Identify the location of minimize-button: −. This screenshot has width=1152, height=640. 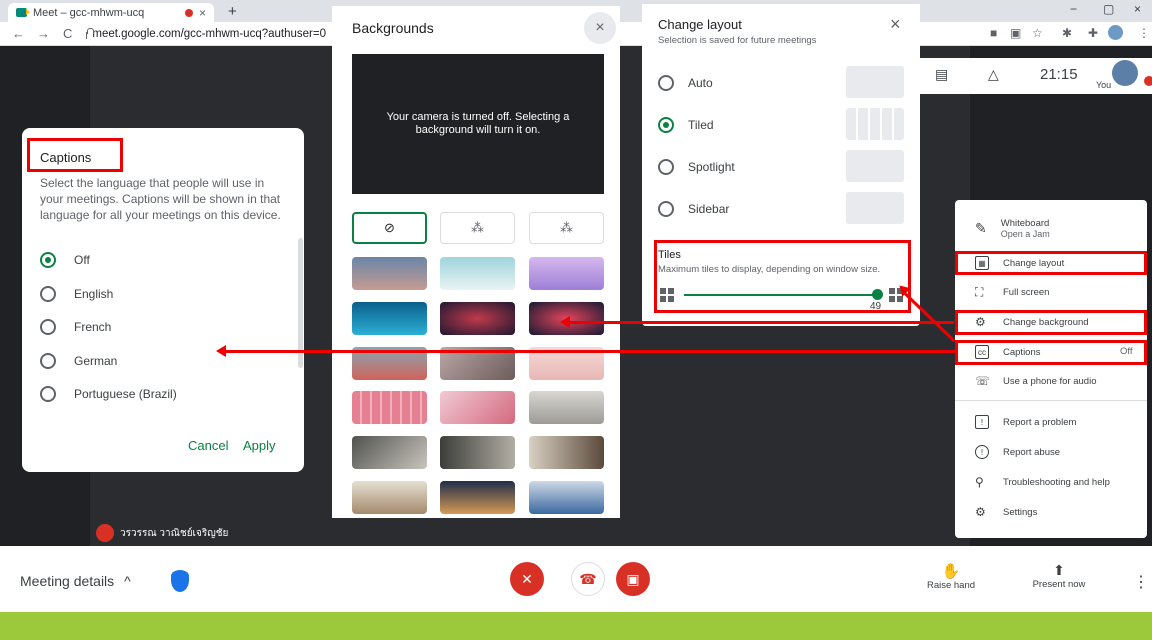
(1073, 9).